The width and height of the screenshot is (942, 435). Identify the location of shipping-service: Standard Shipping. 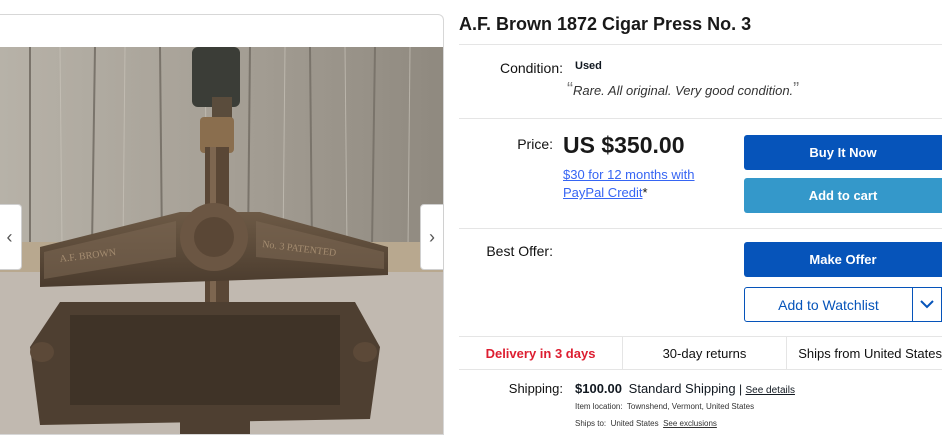
(682, 388).